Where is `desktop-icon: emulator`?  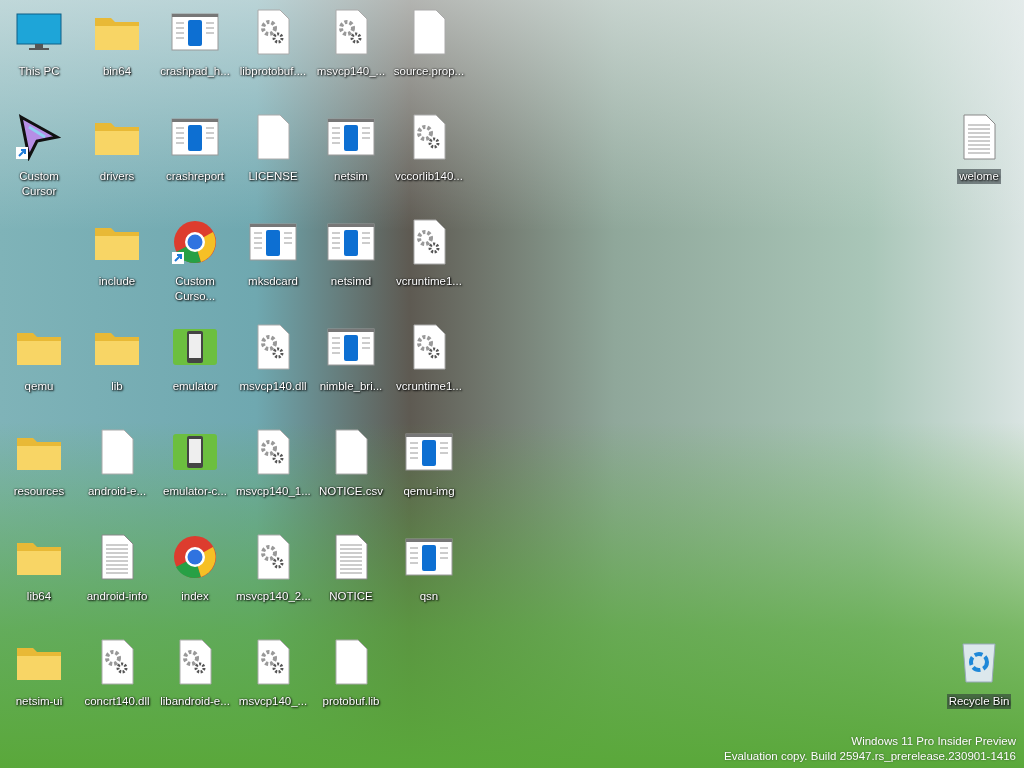 desktop-icon: emulator is located at coordinates (195, 371).